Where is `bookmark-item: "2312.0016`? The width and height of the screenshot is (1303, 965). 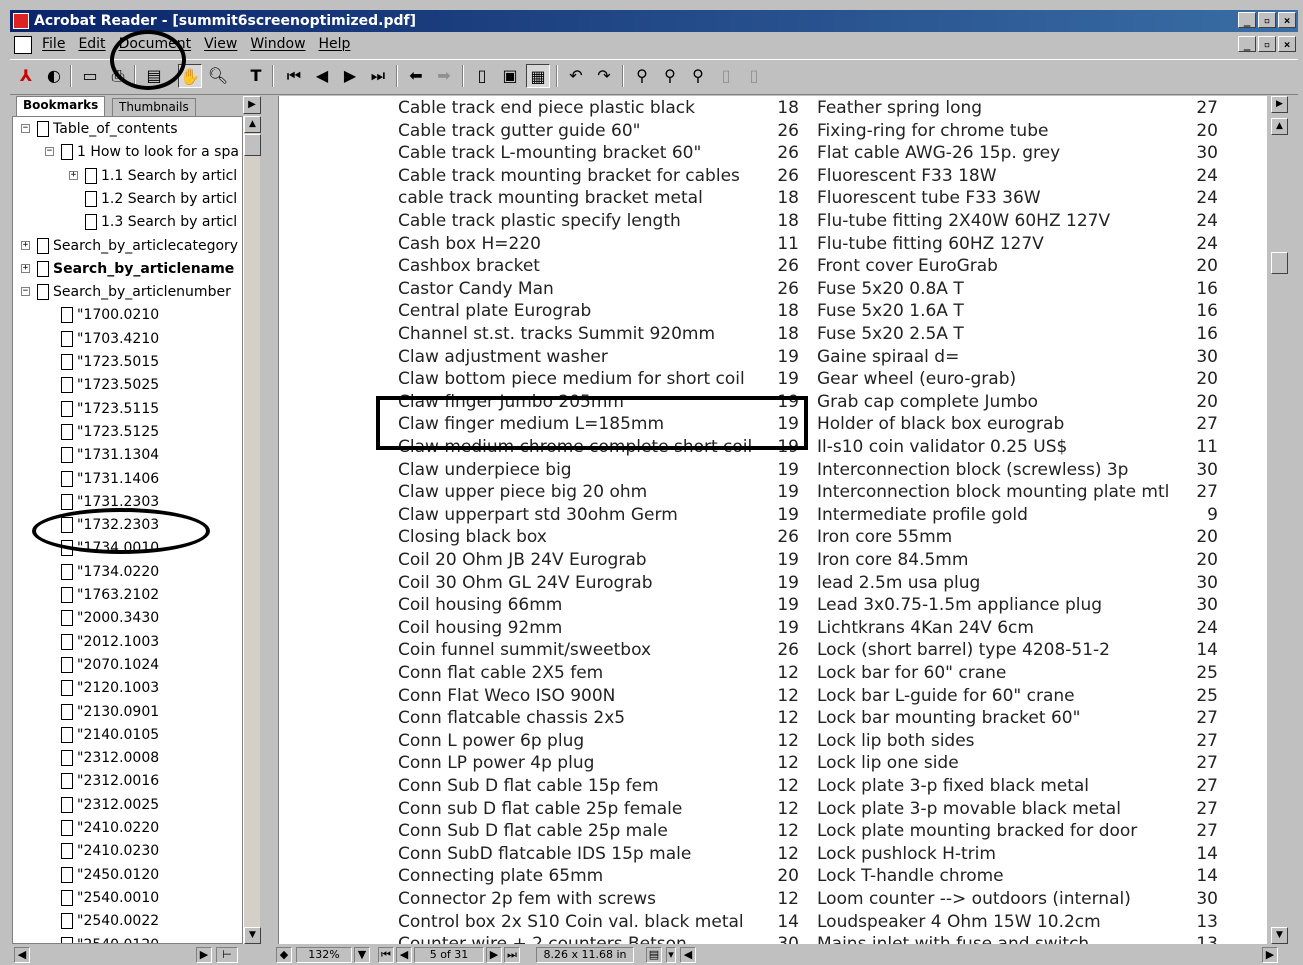 bookmark-item: "2312.0016 is located at coordinates (127, 781).